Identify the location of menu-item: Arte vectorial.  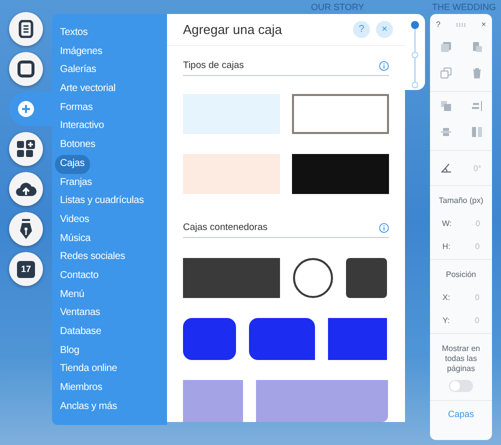
(88, 89).